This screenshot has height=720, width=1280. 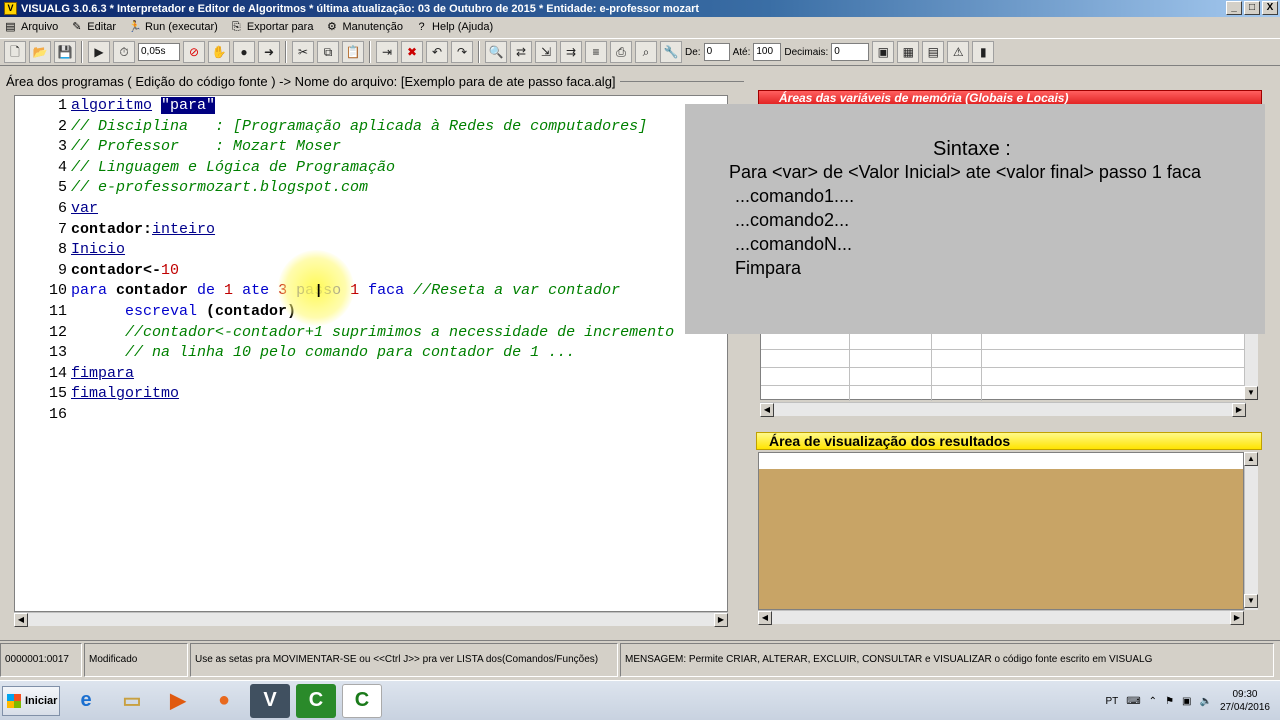 I want to click on variables-vertical-scrollbar: ▼, so click(x=1251, y=365).